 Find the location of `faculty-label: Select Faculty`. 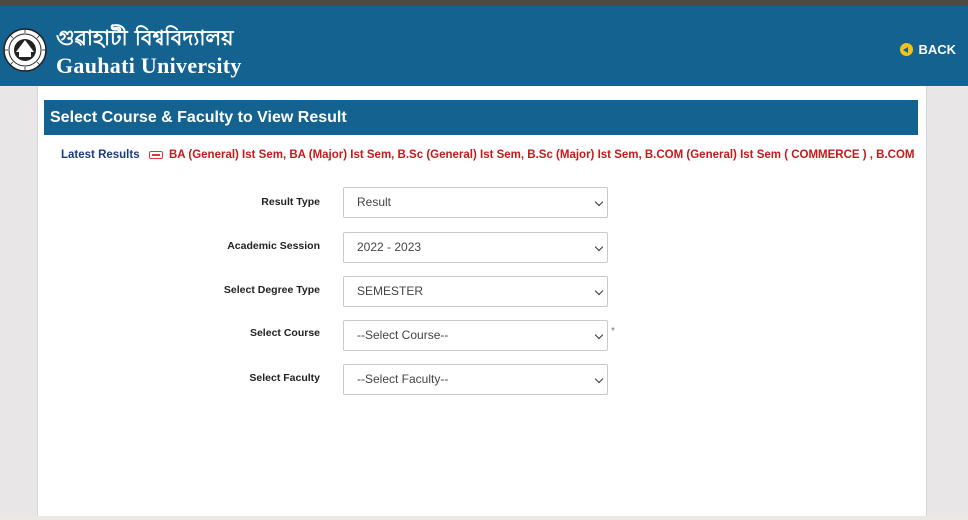

faculty-label: Select Faculty is located at coordinates (284, 378).